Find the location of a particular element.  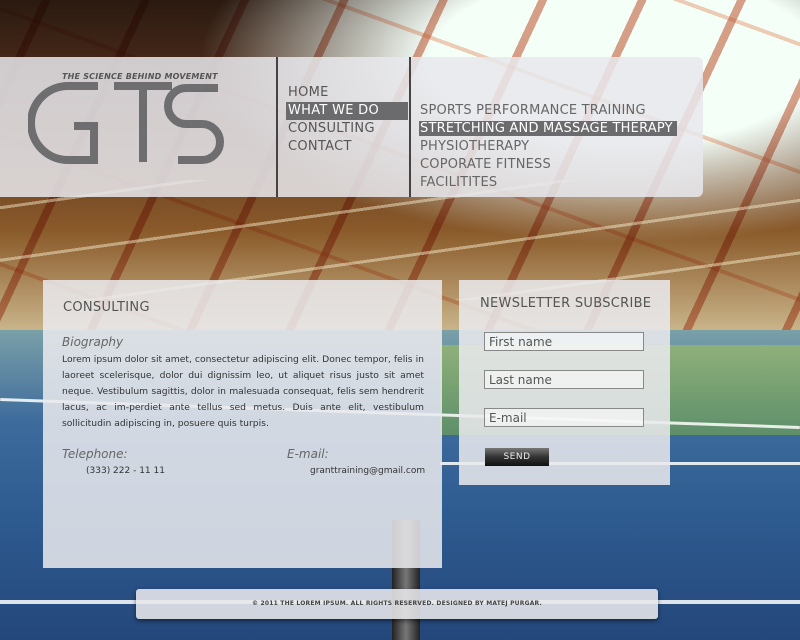

subnav-item-physiotherapy: PHYSIOTHERAPY is located at coordinates (547, 147).